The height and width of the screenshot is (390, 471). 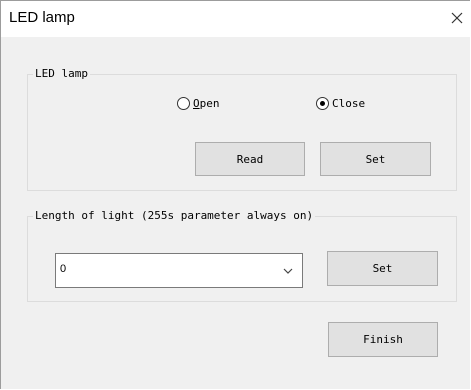 What do you see at coordinates (63, 269) in the screenshot?
I see `length-of-light-dropdown-value: 0` at bounding box center [63, 269].